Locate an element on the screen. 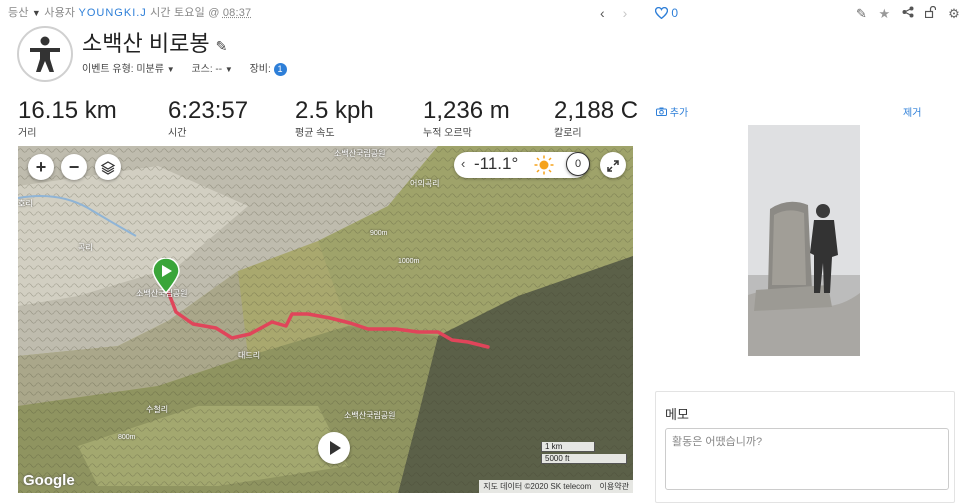  next-activity-button: › is located at coordinates (625, 13).